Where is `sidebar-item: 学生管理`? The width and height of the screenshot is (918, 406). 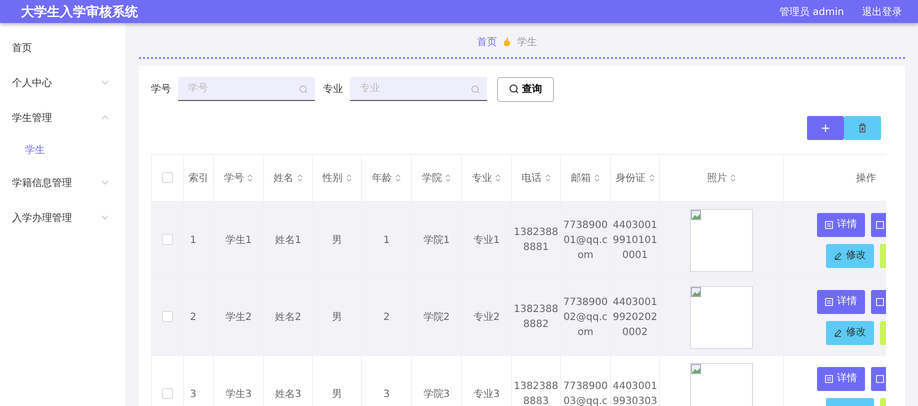
sidebar-item: 学生管理 is located at coordinates (62, 117).